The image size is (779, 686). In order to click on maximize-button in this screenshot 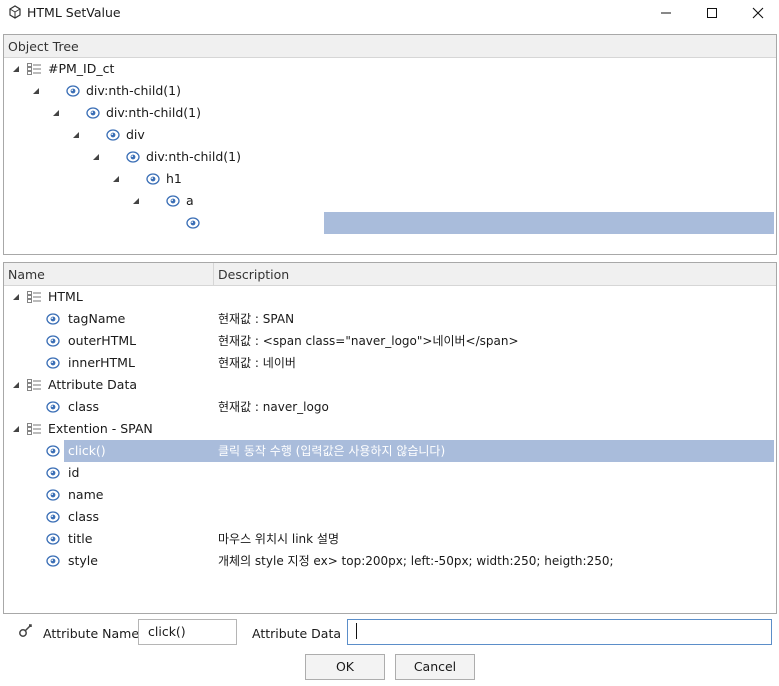, I will do `click(712, 13)`.